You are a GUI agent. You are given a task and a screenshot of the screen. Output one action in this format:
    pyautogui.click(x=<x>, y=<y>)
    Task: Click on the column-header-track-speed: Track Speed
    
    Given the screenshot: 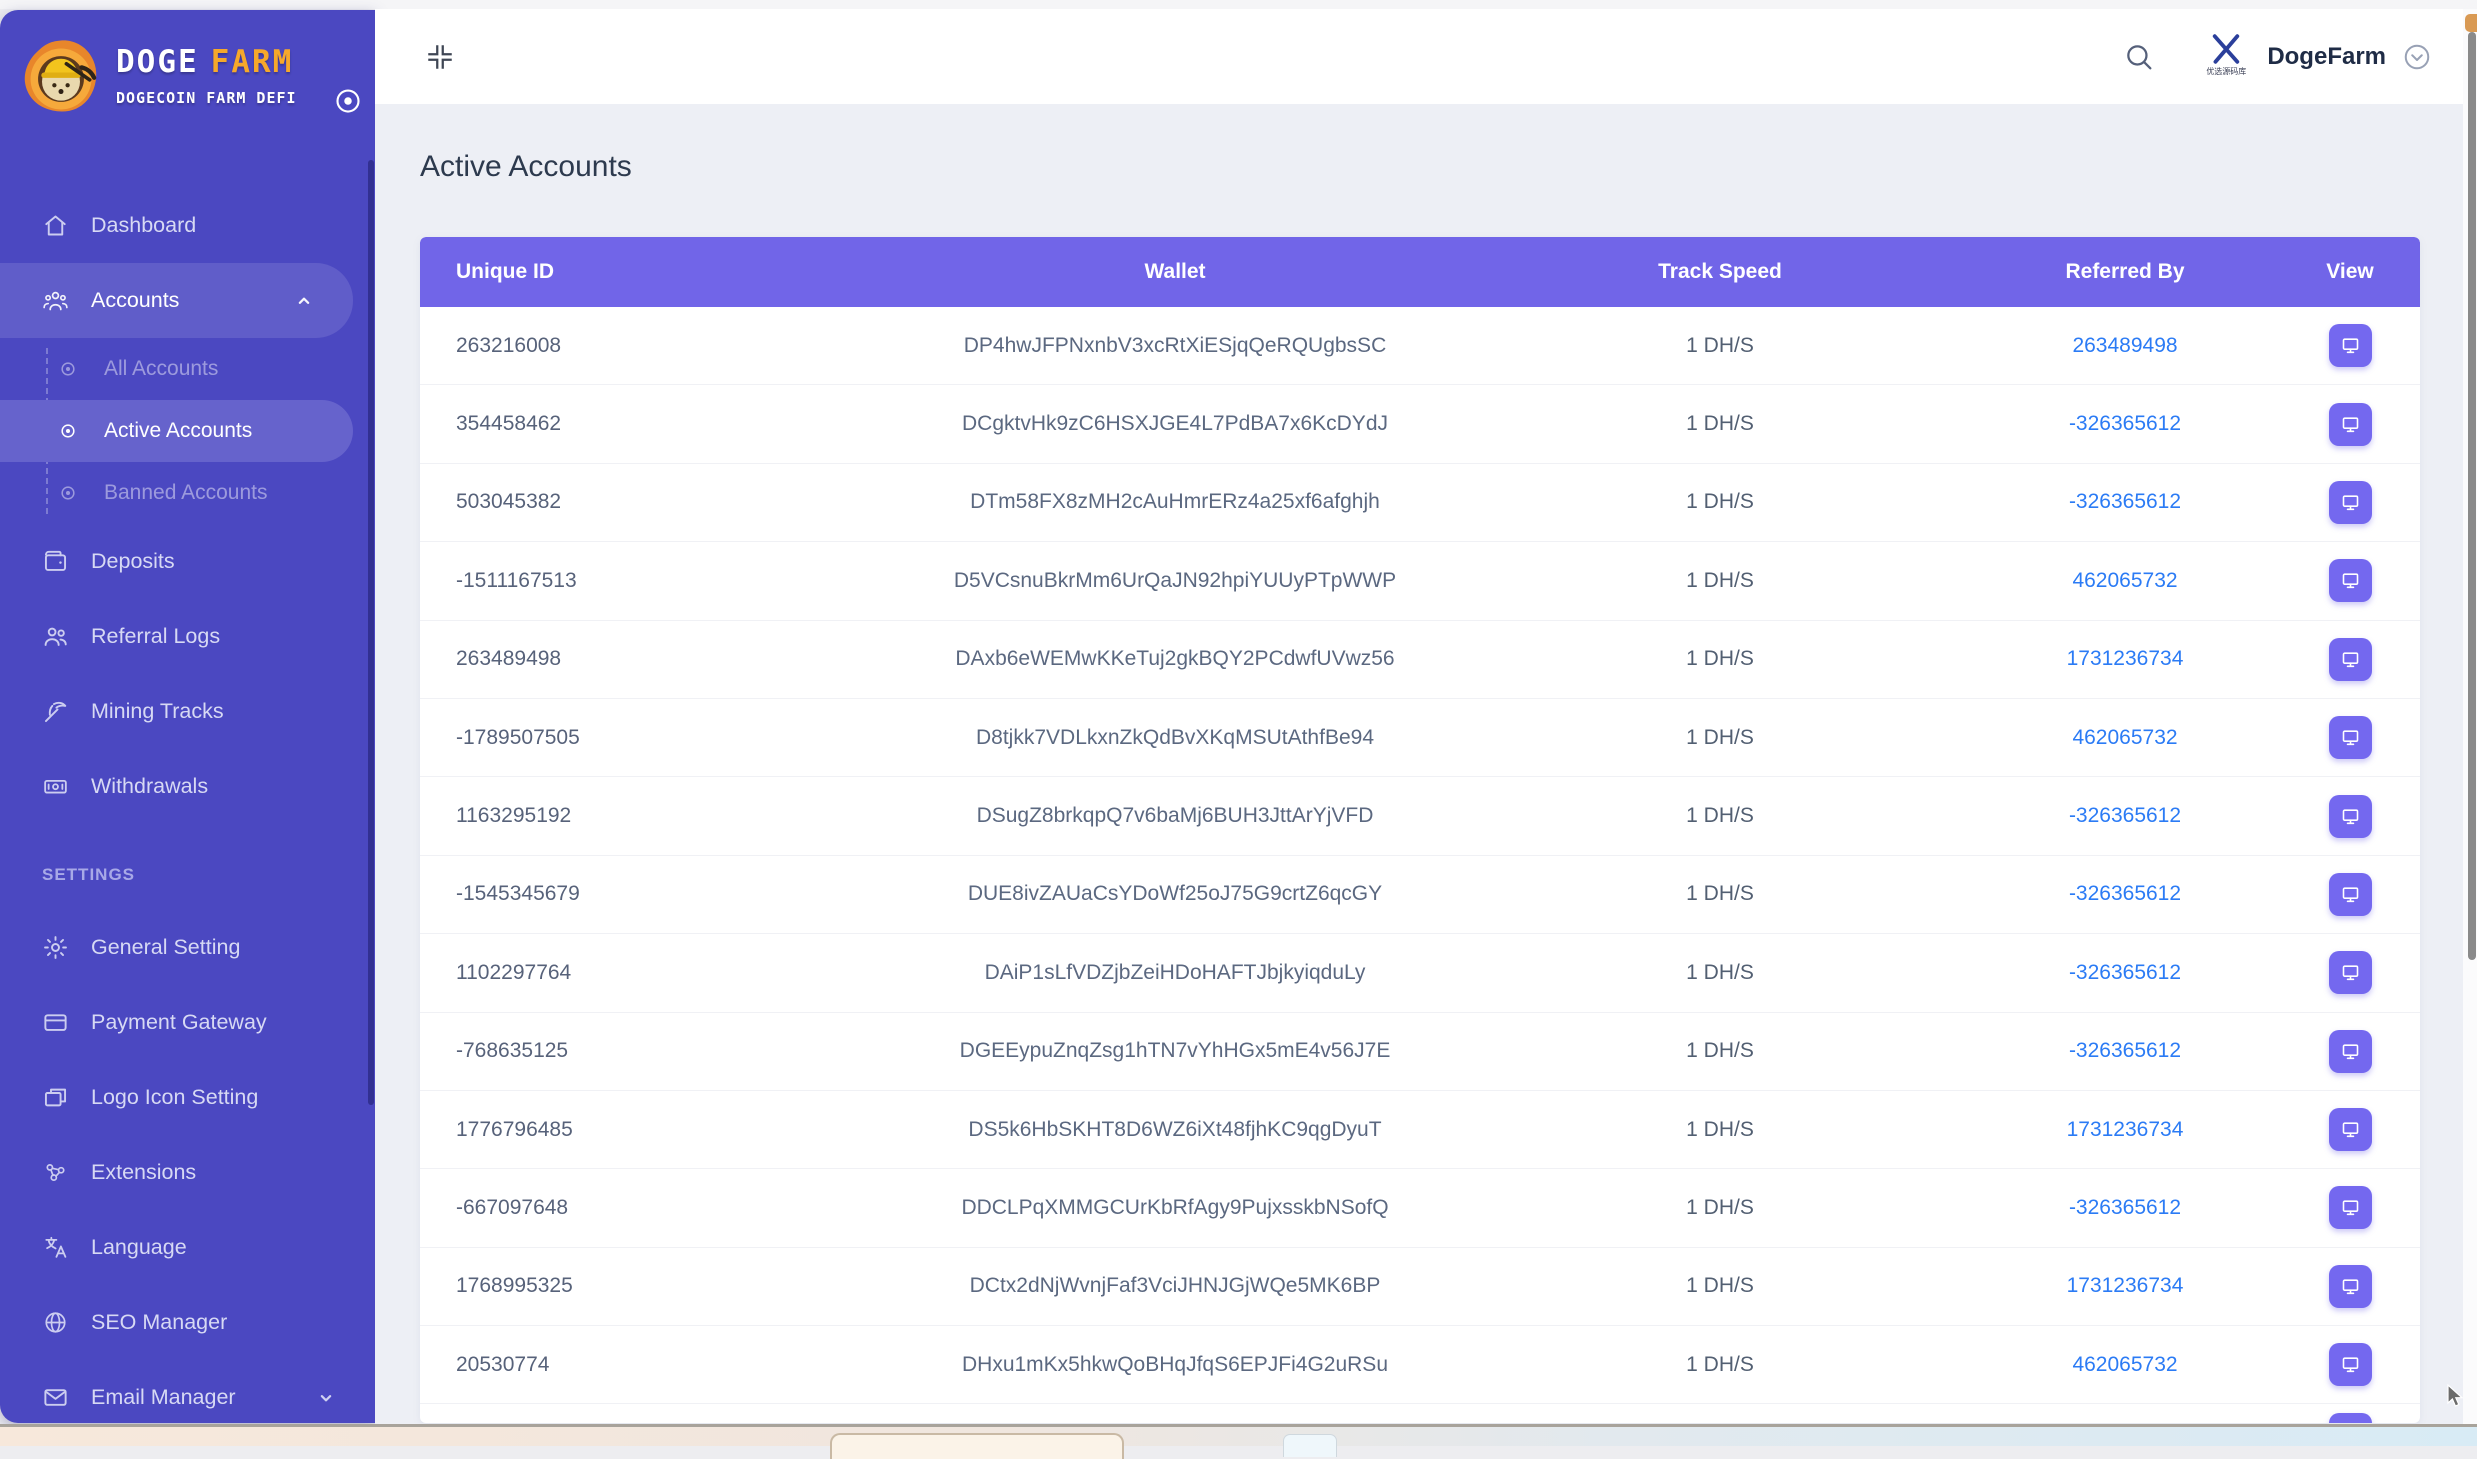 What is the action you would take?
    pyautogui.click(x=1720, y=271)
    